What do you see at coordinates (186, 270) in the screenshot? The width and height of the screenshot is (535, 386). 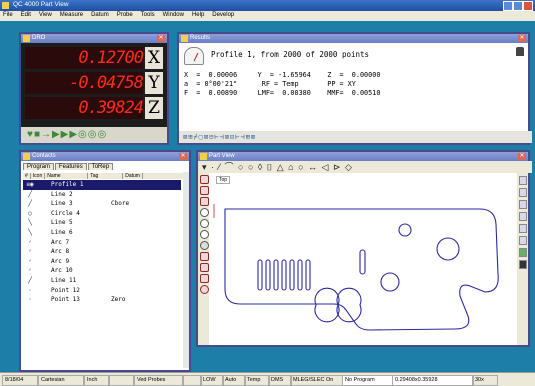 I see `contacts-scrollbar` at bounding box center [186, 270].